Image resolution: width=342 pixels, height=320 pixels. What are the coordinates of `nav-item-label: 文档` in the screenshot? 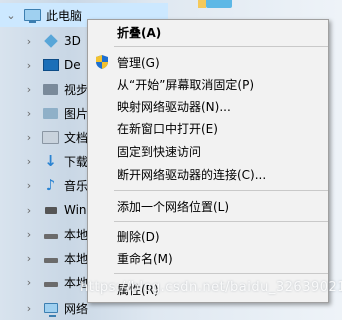 It's located at (76, 137).